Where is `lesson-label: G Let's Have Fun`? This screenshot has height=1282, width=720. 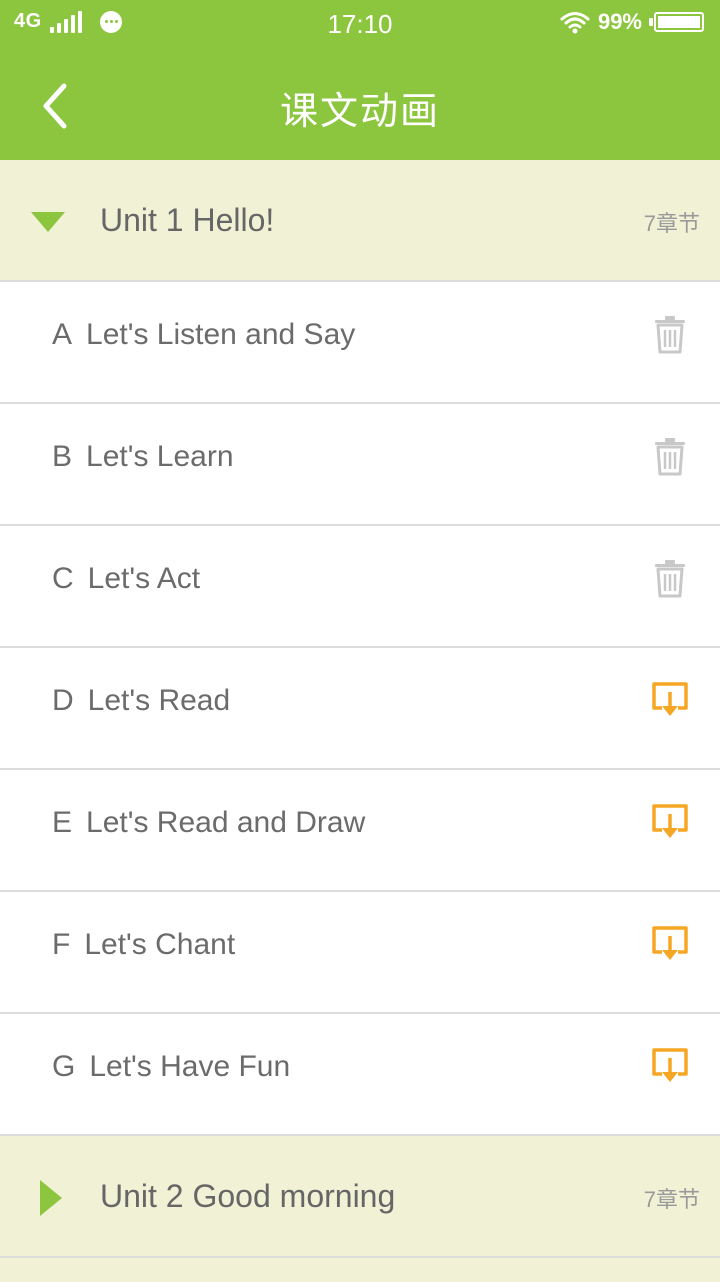 lesson-label: G Let's Have Fun is located at coordinates (171, 1067).